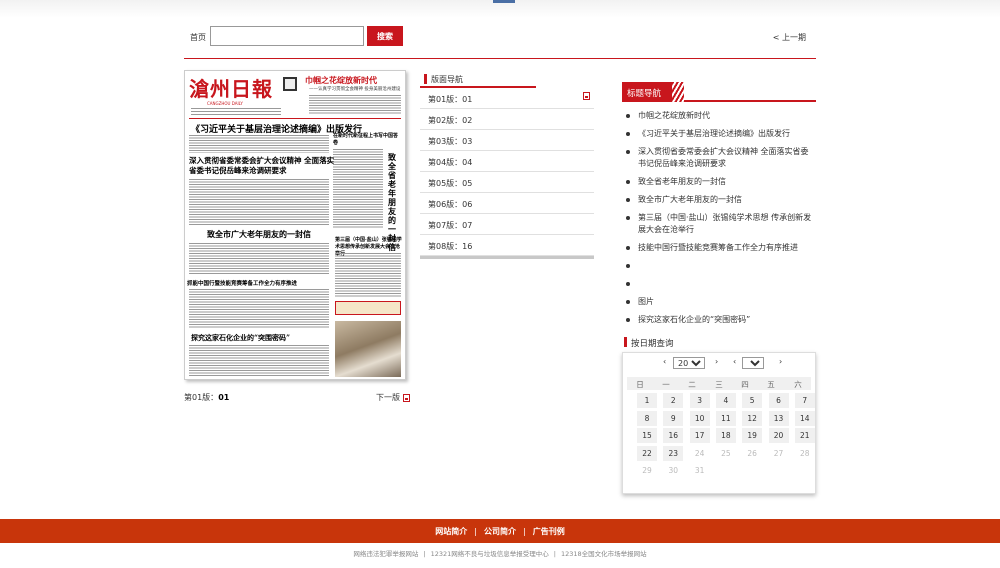 The width and height of the screenshot is (1000, 568). What do you see at coordinates (242, 284) in the screenshot?
I see `headline-skill: 抓能中国行暨技能竞赛筹备工作全力有序推进` at bounding box center [242, 284].